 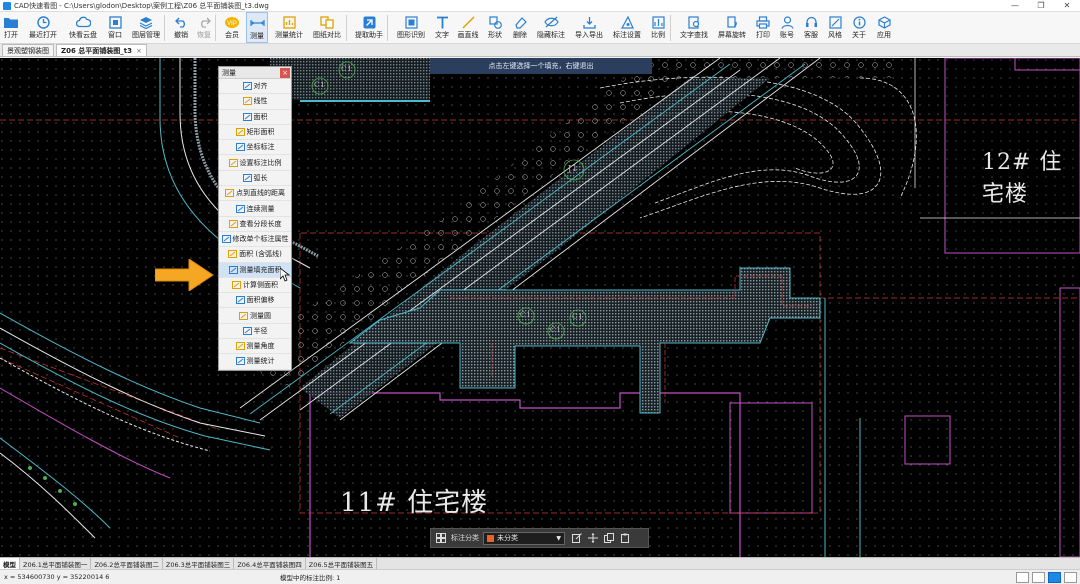 What do you see at coordinates (609, 538) in the screenshot?
I see `copy-icon` at bounding box center [609, 538].